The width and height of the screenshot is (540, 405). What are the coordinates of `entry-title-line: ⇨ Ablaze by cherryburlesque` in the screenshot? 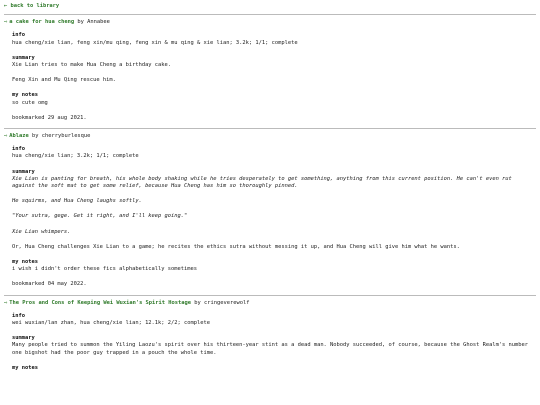 It's located at (270, 136).